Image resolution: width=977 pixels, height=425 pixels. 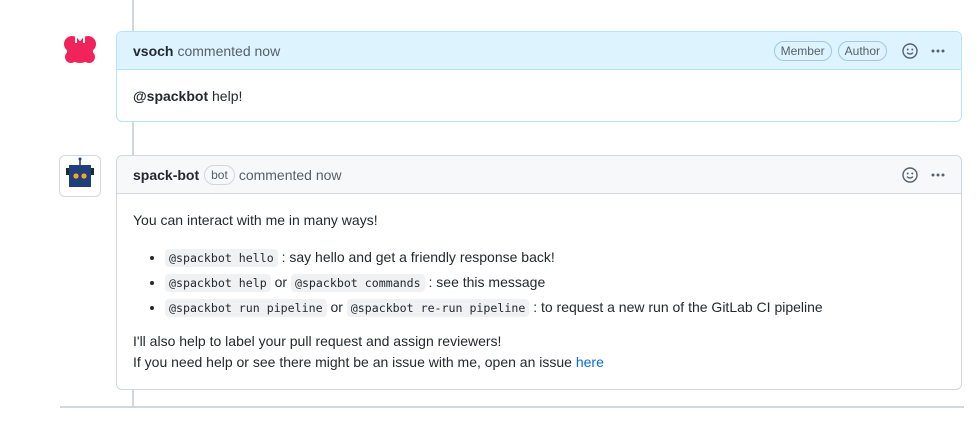 I want to click on comment-header-actions: Member Author, so click(x=858, y=51).